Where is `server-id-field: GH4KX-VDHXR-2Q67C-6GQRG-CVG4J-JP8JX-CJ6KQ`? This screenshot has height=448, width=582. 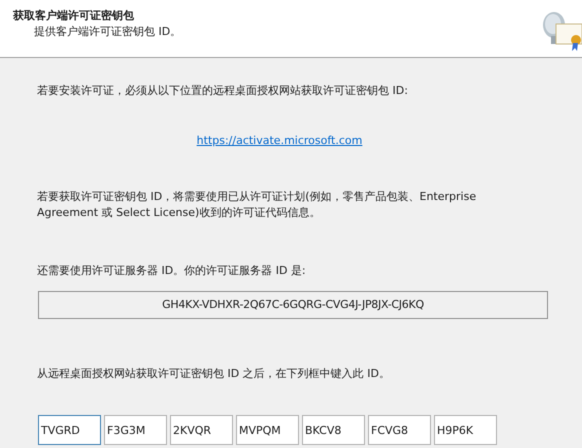
server-id-field: GH4KX-VDHXR-2Q67C-6GQRG-CVG4J-JP8JX-CJ6KQ is located at coordinates (293, 305).